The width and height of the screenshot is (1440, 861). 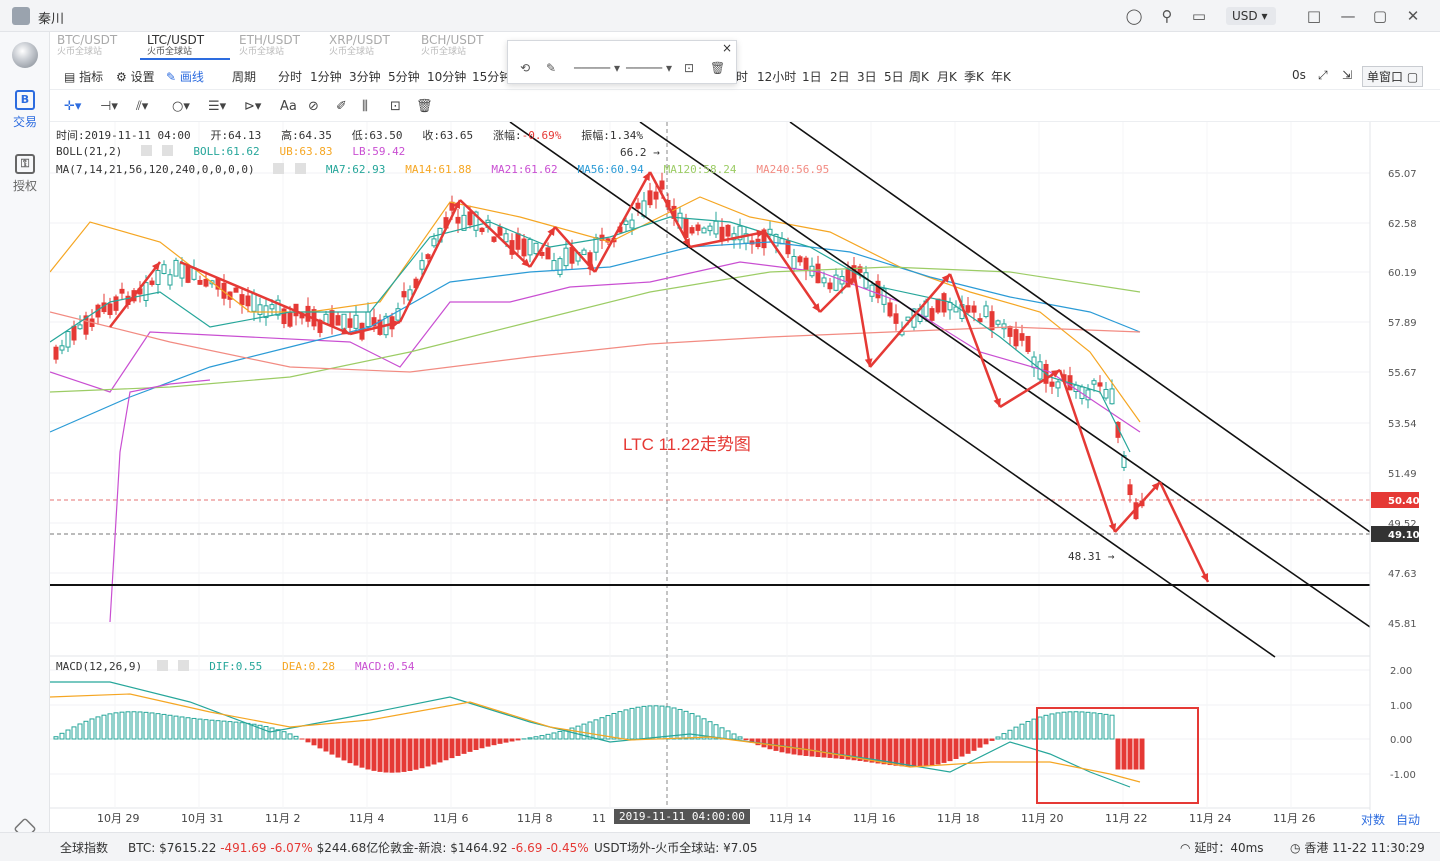 I want to click on magnet-tool-icon: ✐, so click(x=341, y=106).